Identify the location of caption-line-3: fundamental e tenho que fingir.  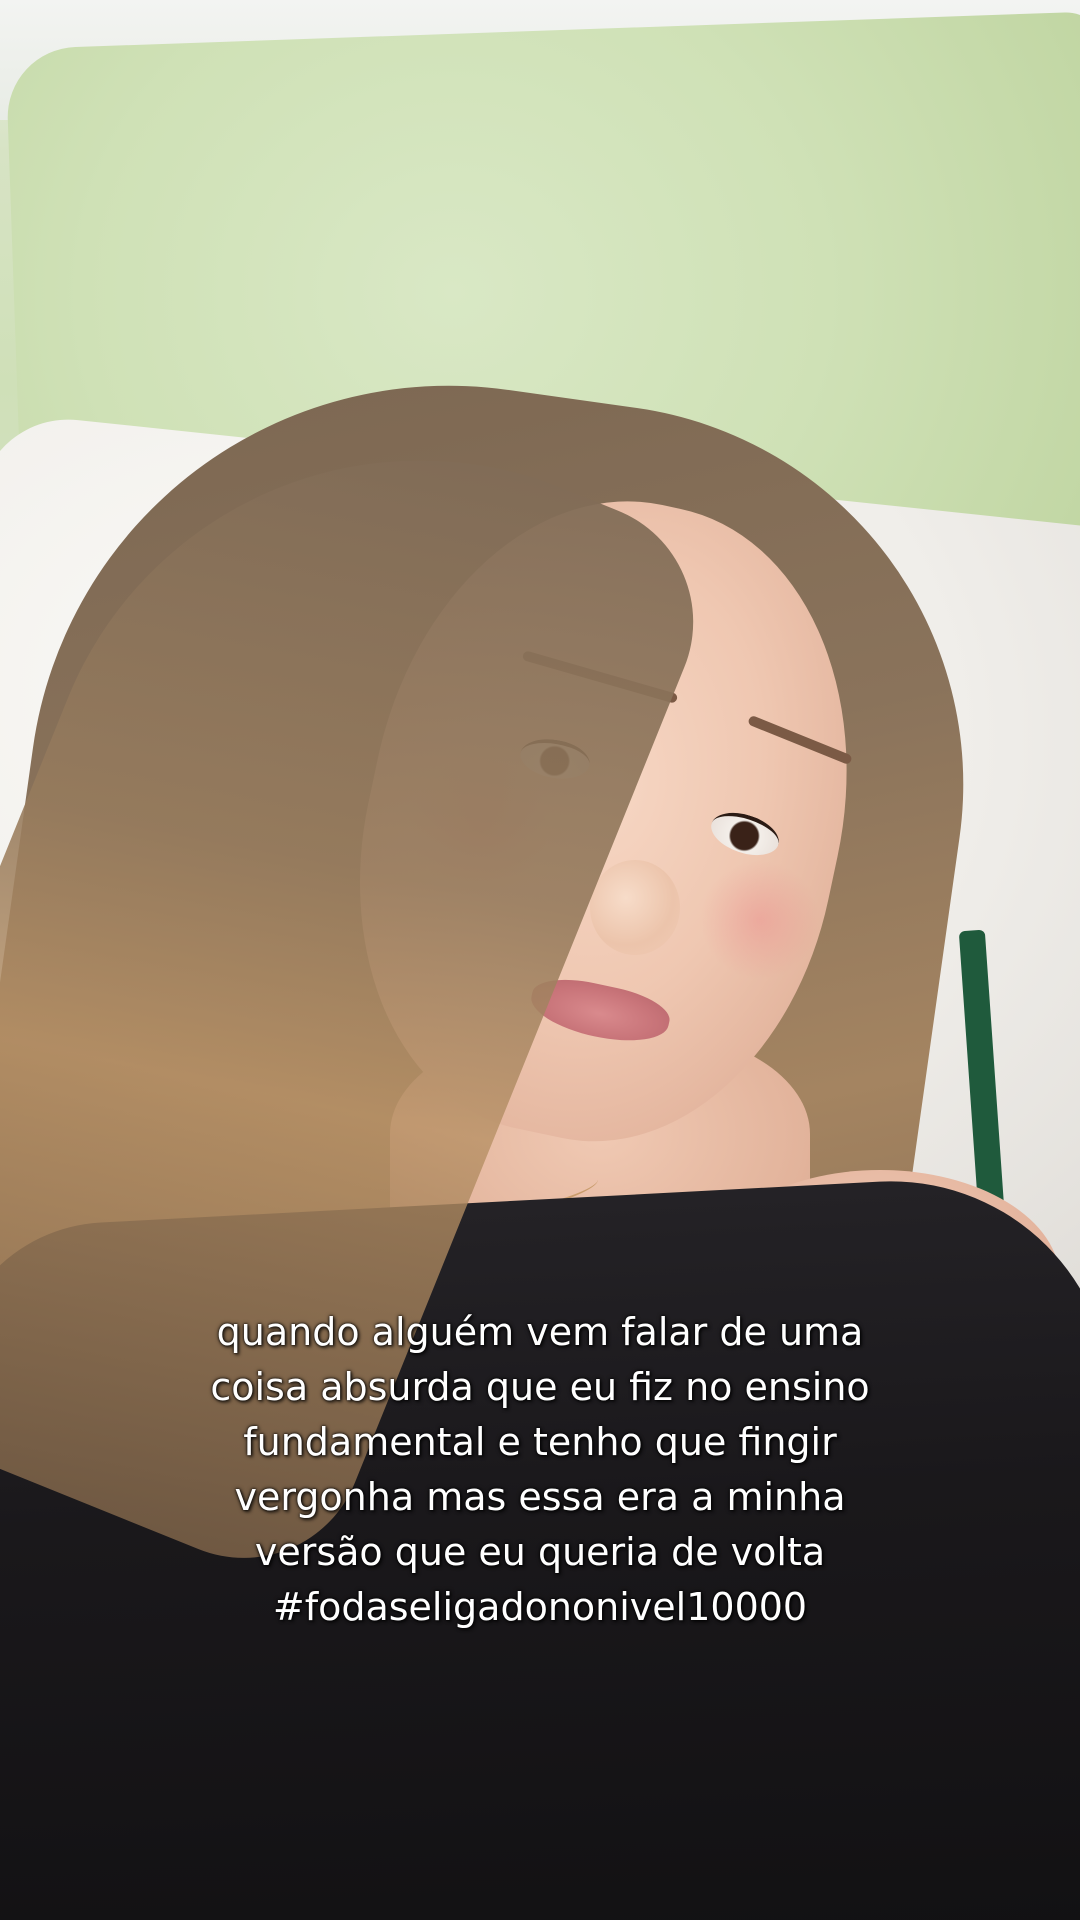
(540, 1442).